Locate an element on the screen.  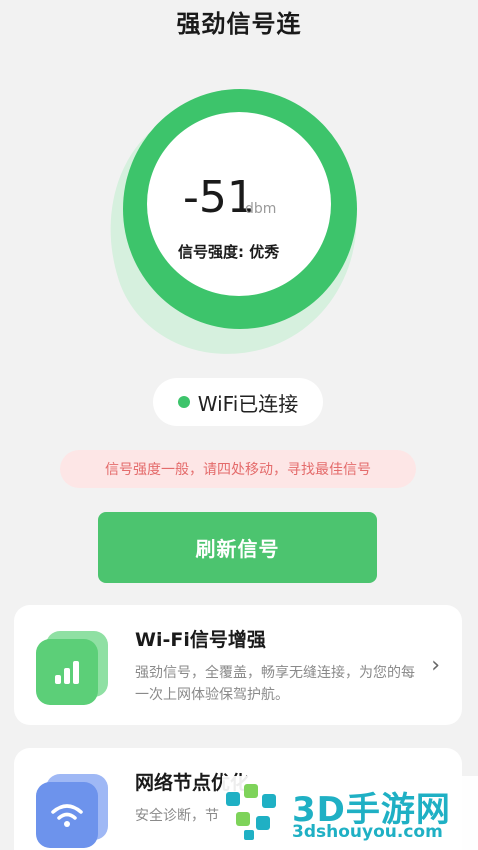
card-title: Wi-Fi信号增强 is located at coordinates (200, 640).